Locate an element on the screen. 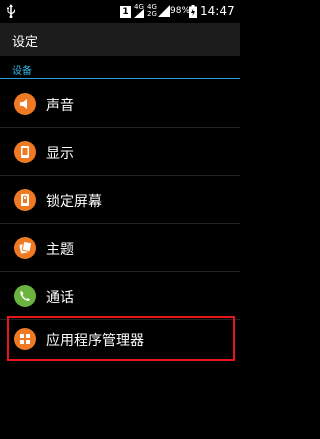  volume-icon is located at coordinates (25, 104).